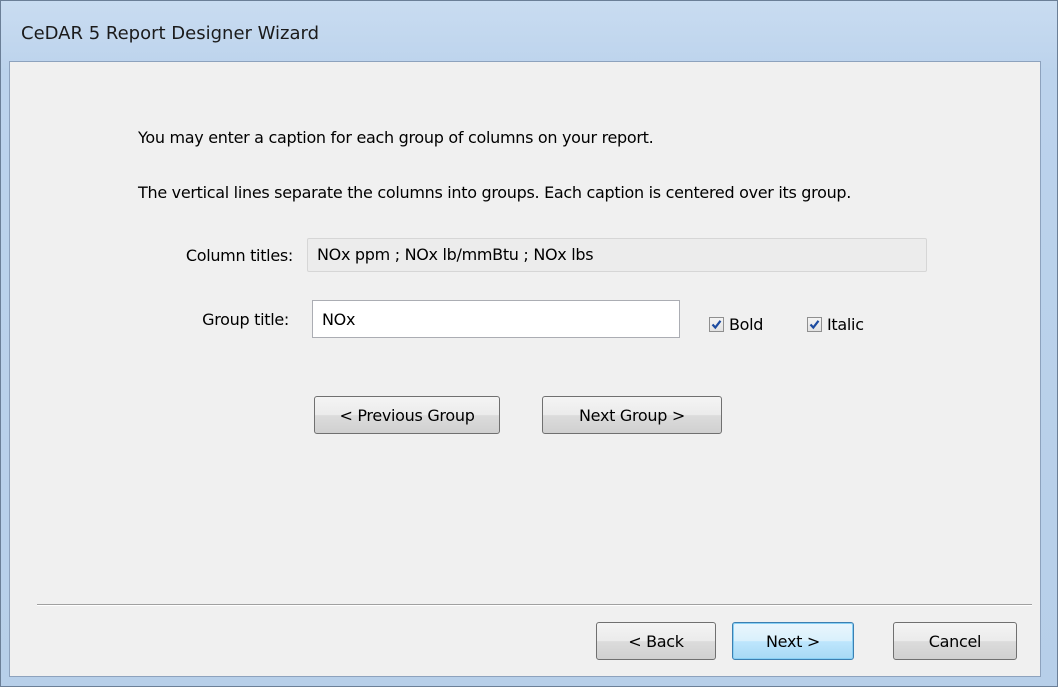 The width and height of the screenshot is (1058, 687). I want to click on bold-checkbox: Bold, so click(736, 324).